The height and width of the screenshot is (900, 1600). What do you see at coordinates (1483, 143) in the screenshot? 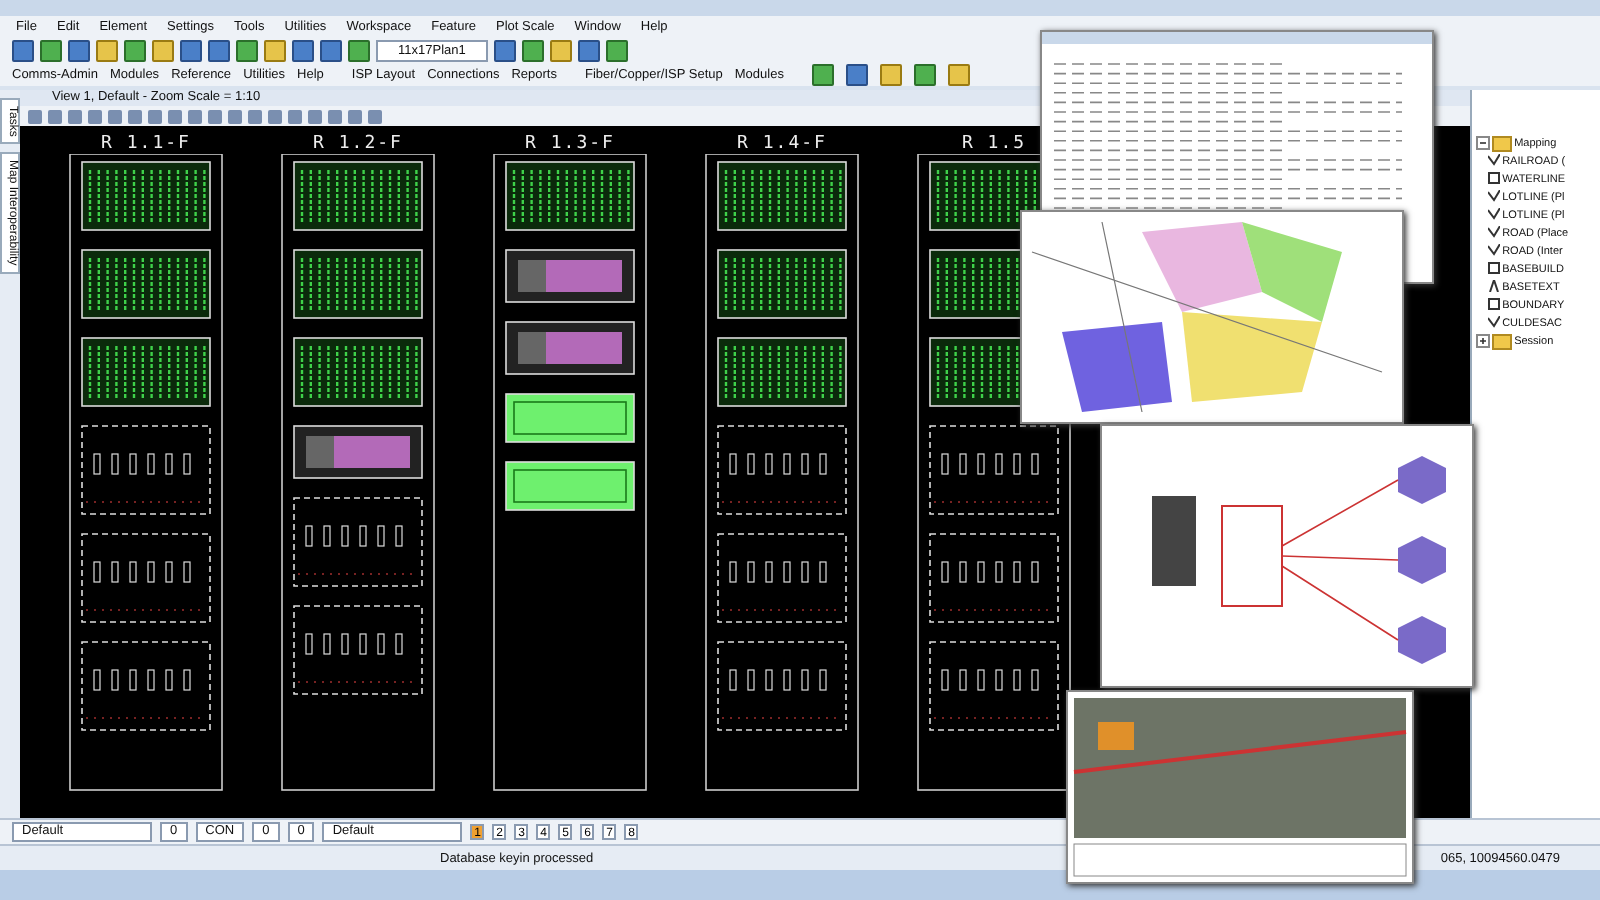
I see `collapse-icon` at bounding box center [1483, 143].